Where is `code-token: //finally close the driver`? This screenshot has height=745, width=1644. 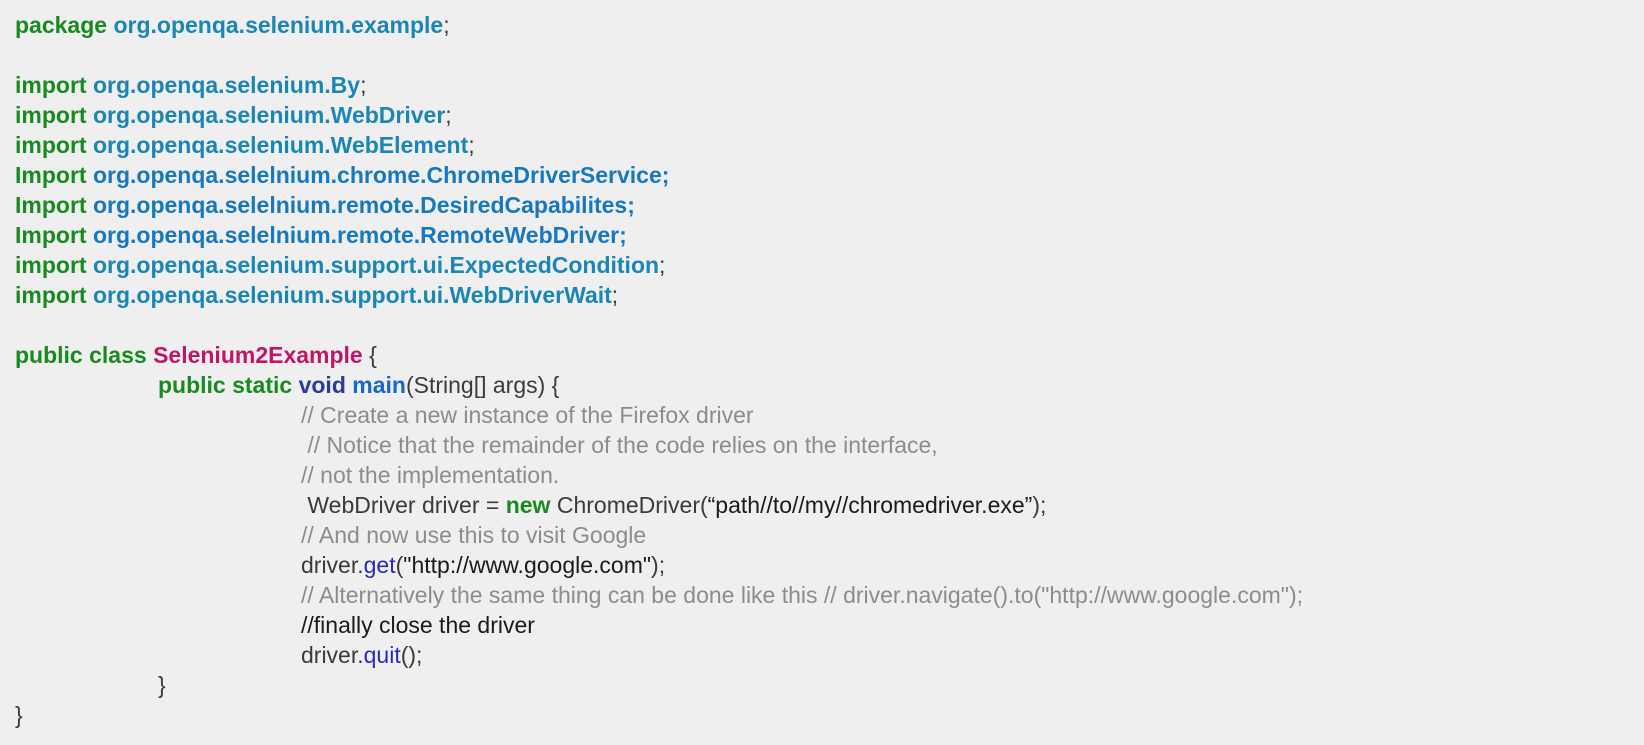 code-token: //finally close the driver is located at coordinates (418, 625).